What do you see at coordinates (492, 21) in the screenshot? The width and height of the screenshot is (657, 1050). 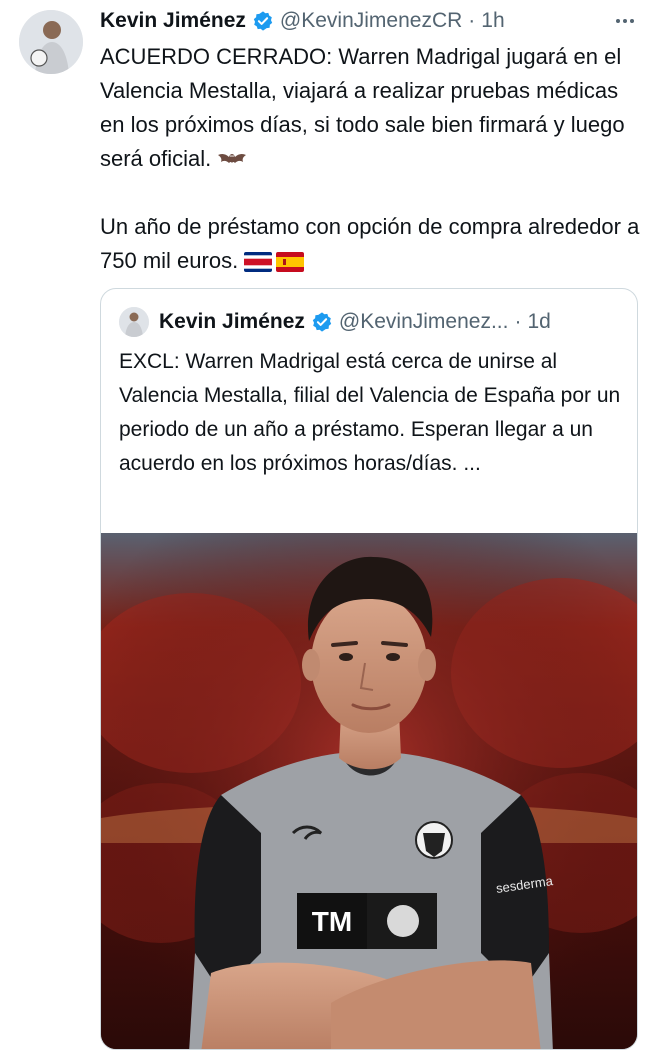 I see `tweet-timestamp: 1h` at bounding box center [492, 21].